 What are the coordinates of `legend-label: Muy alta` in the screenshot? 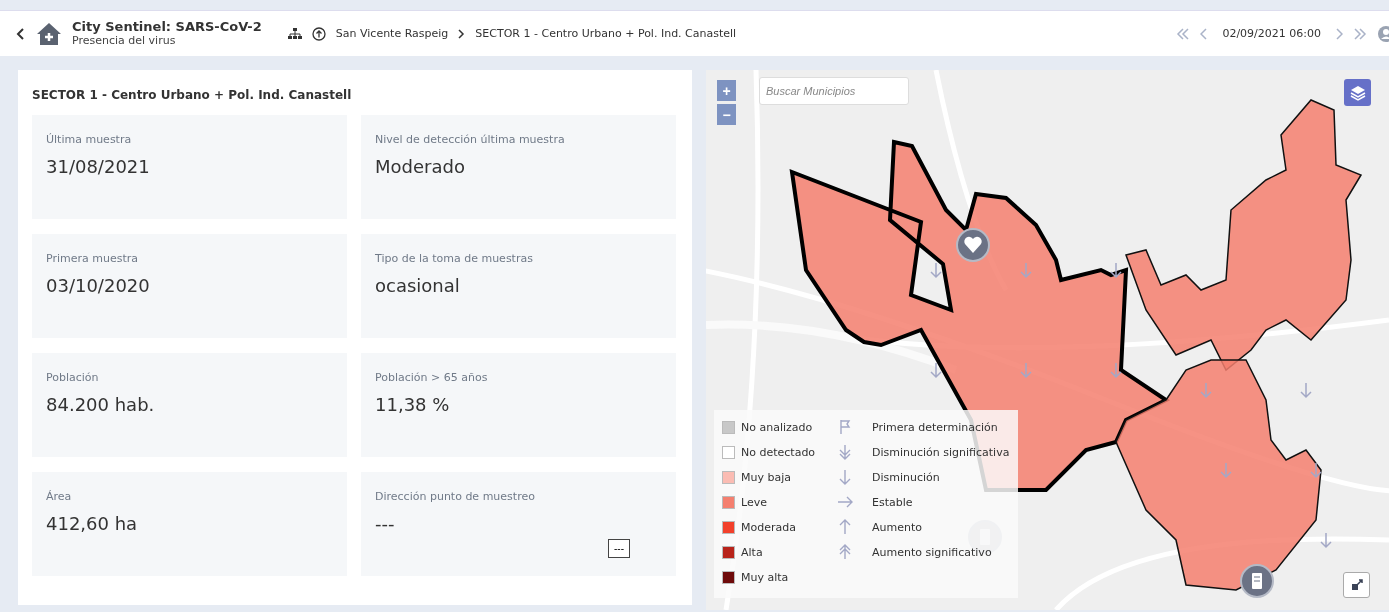 It's located at (765, 577).